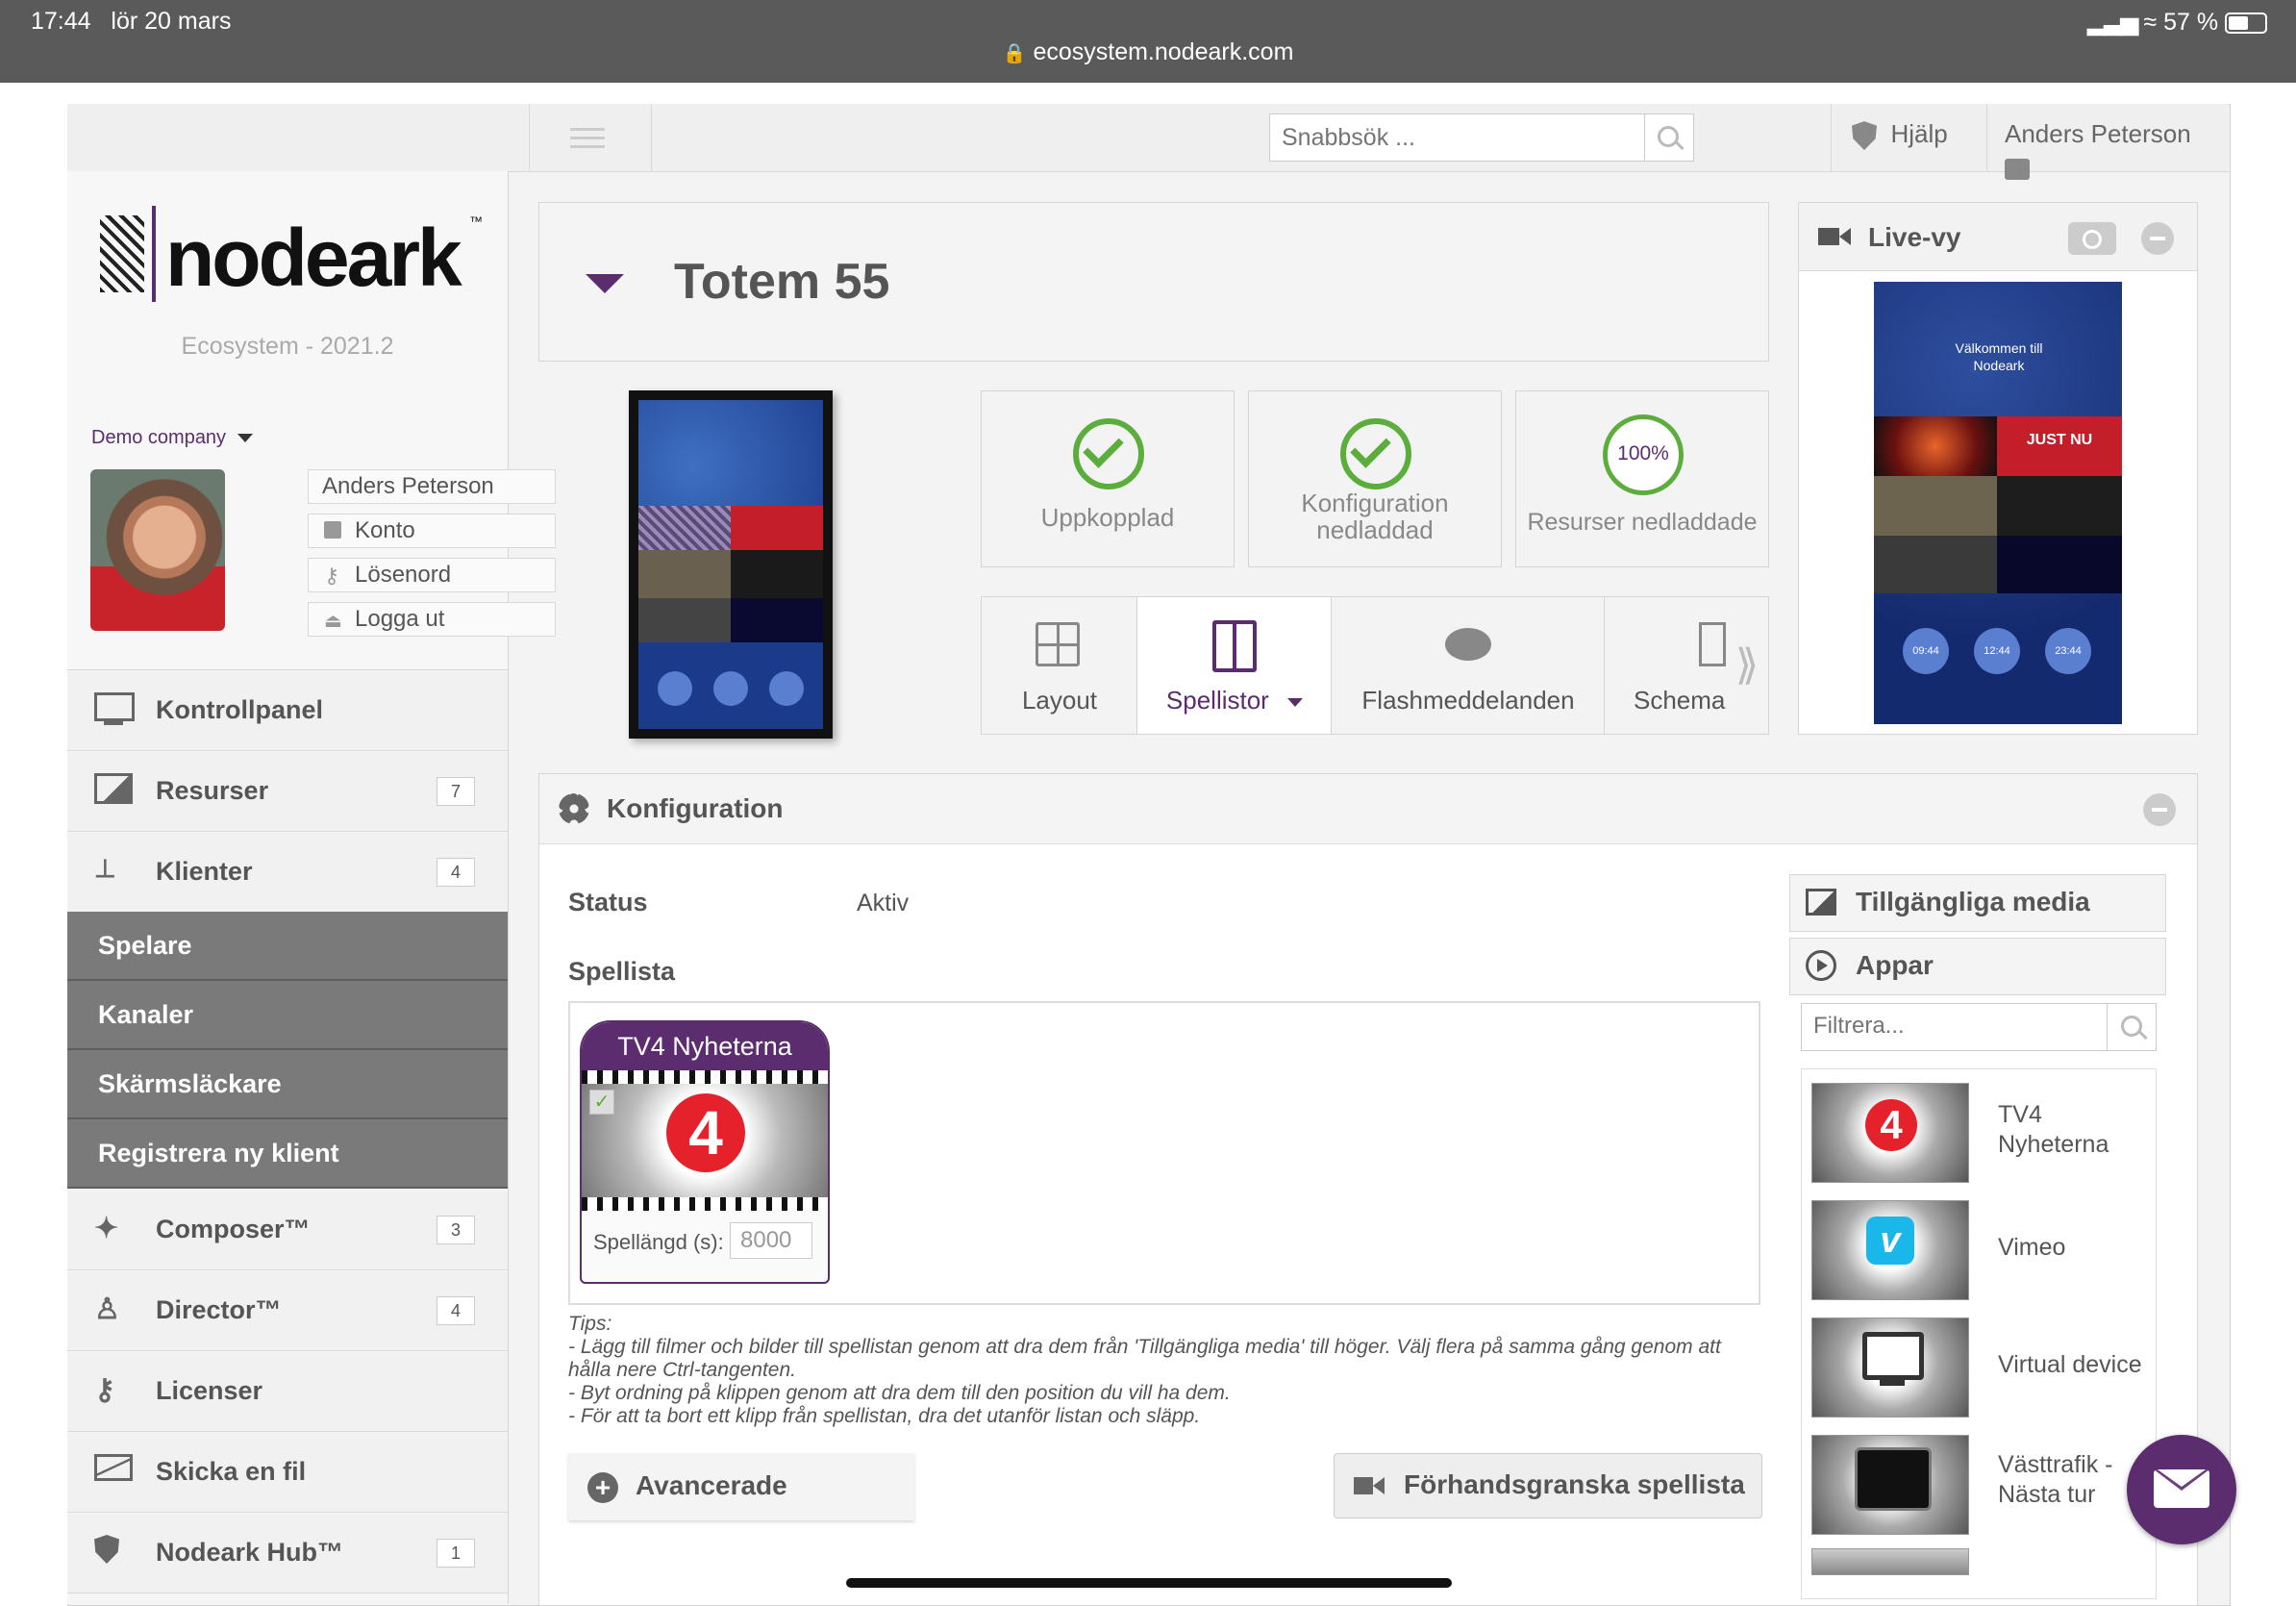  What do you see at coordinates (287, 1473) in the screenshot?
I see `nav-skicka-fil: Skicka en fil` at bounding box center [287, 1473].